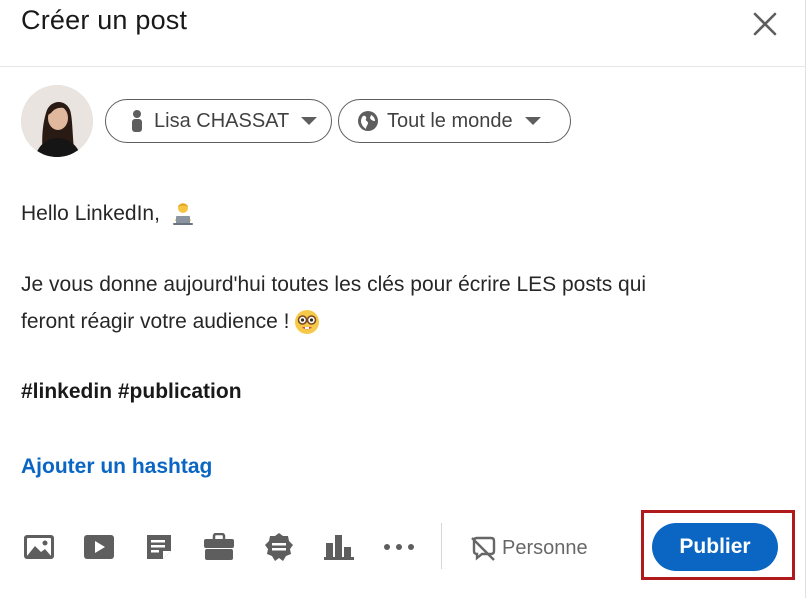 Image resolution: width=811 pixels, height=598 pixels. Describe the element at coordinates (104, 20) in the screenshot. I see `modal-title: Créer un post` at that location.